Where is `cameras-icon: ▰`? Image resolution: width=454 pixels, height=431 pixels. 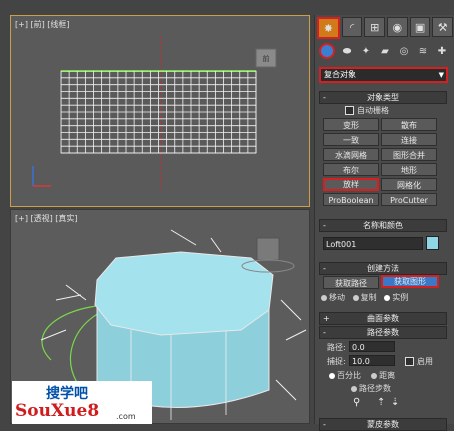 cameras-icon: ▰ is located at coordinates (385, 51).